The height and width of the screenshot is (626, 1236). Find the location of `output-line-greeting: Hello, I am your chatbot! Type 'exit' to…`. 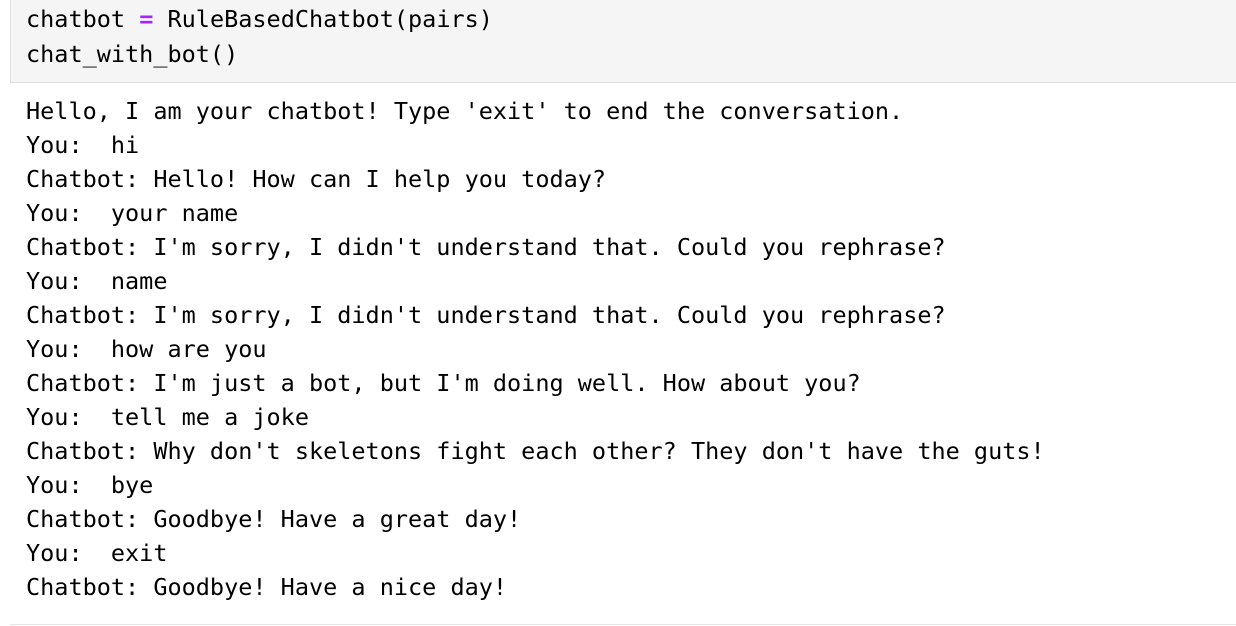

output-line-greeting: Hello, I am your chatbot! Type 'exit' to… is located at coordinates (465, 111).